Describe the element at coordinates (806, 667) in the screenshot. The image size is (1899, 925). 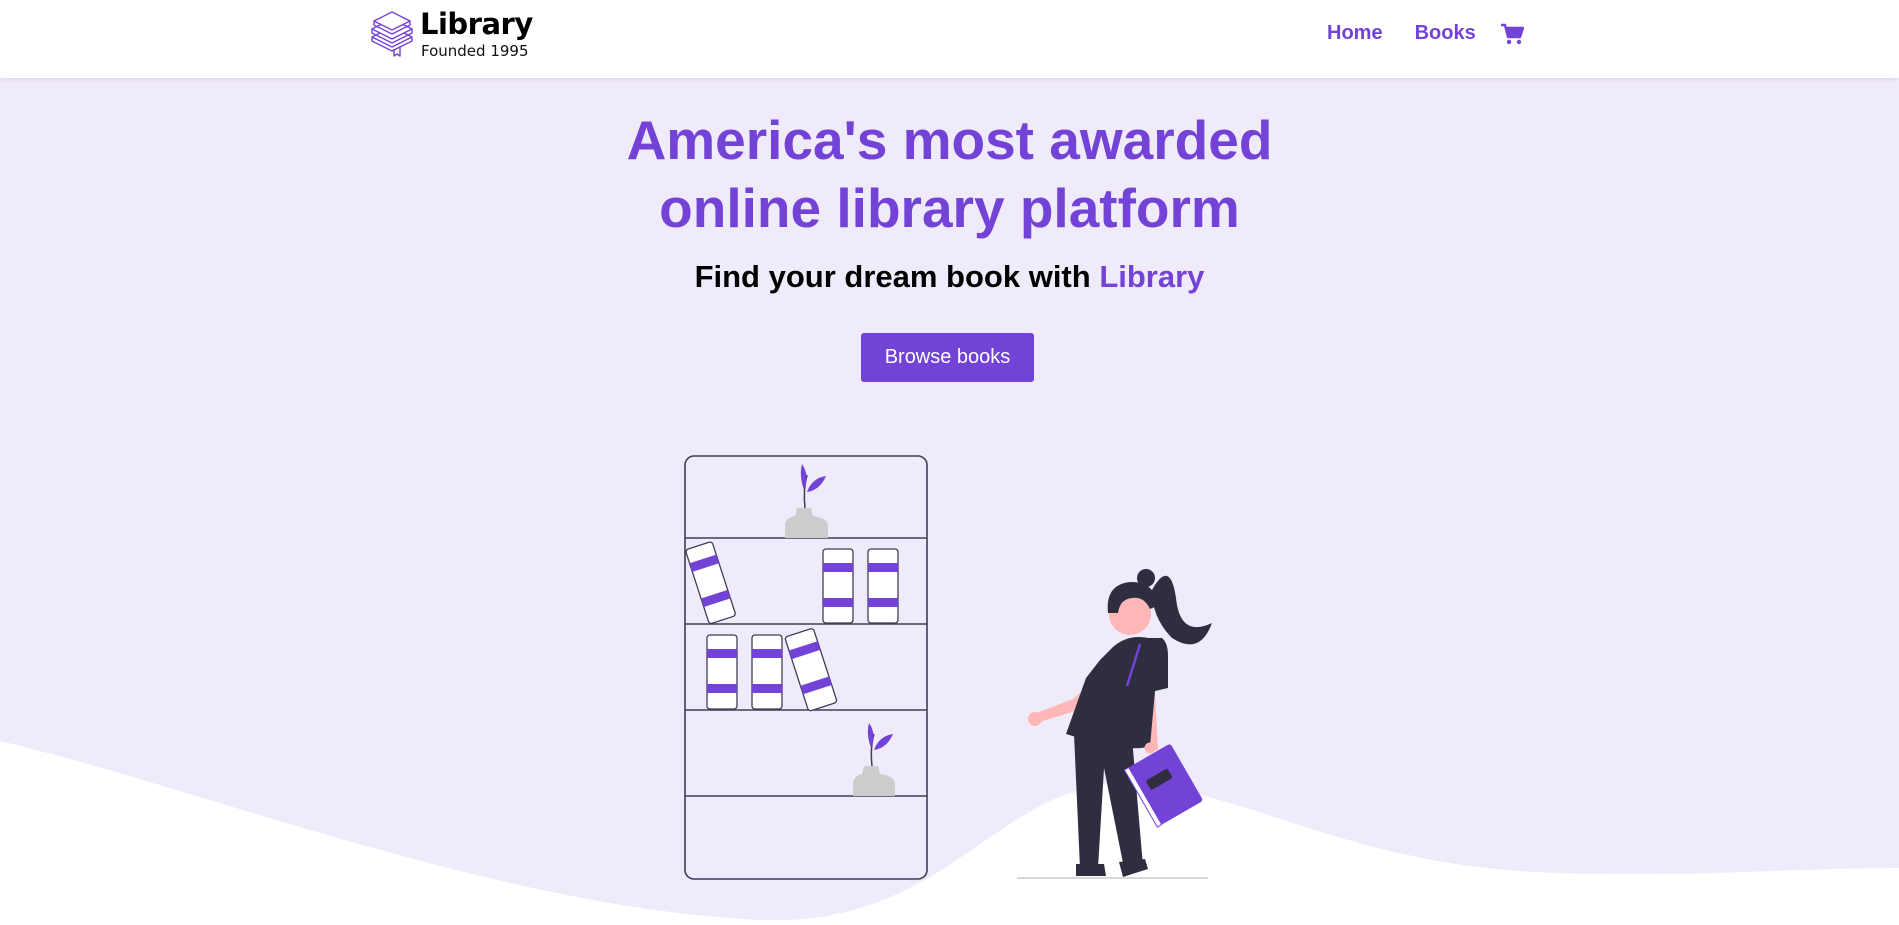
I see `bookshelf-illustration` at that location.